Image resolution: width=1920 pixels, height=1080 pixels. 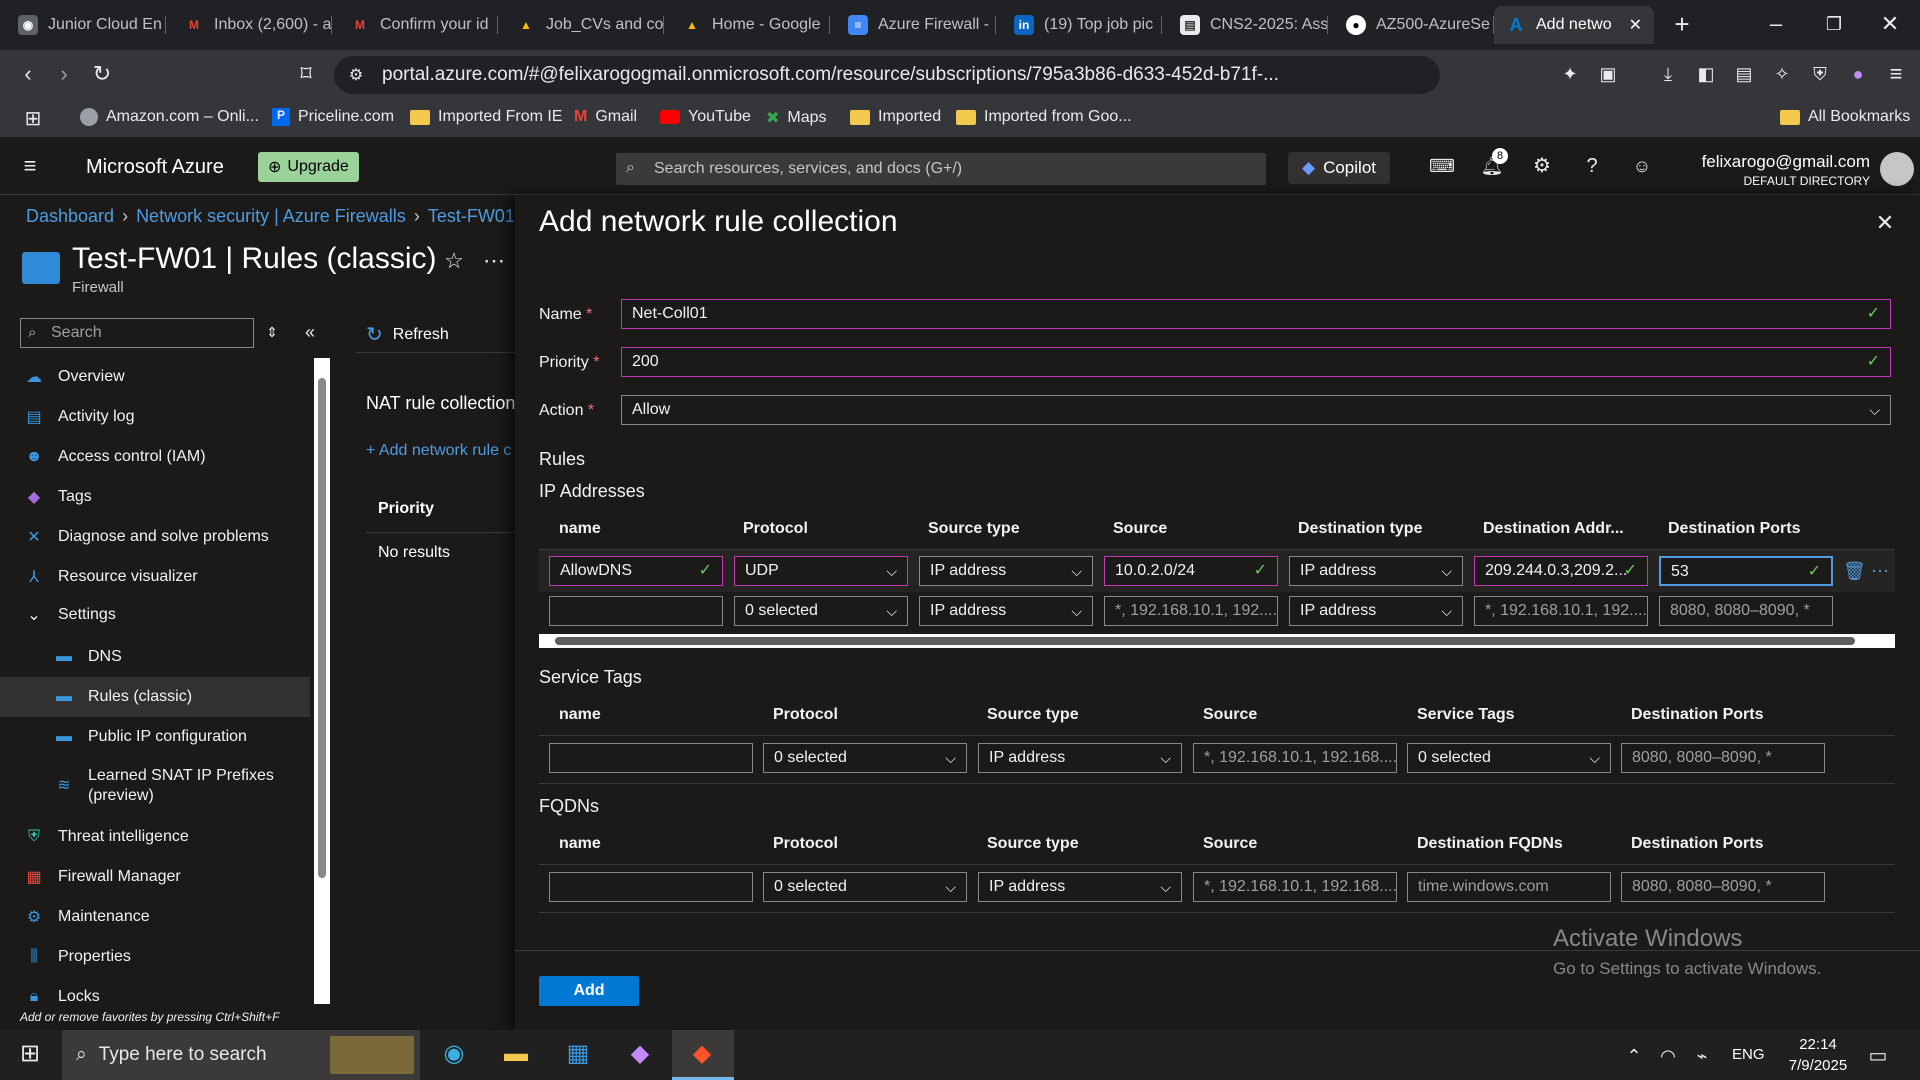 I want to click on browser-tab-active: A Add netwo ✕, so click(x=1574, y=25).